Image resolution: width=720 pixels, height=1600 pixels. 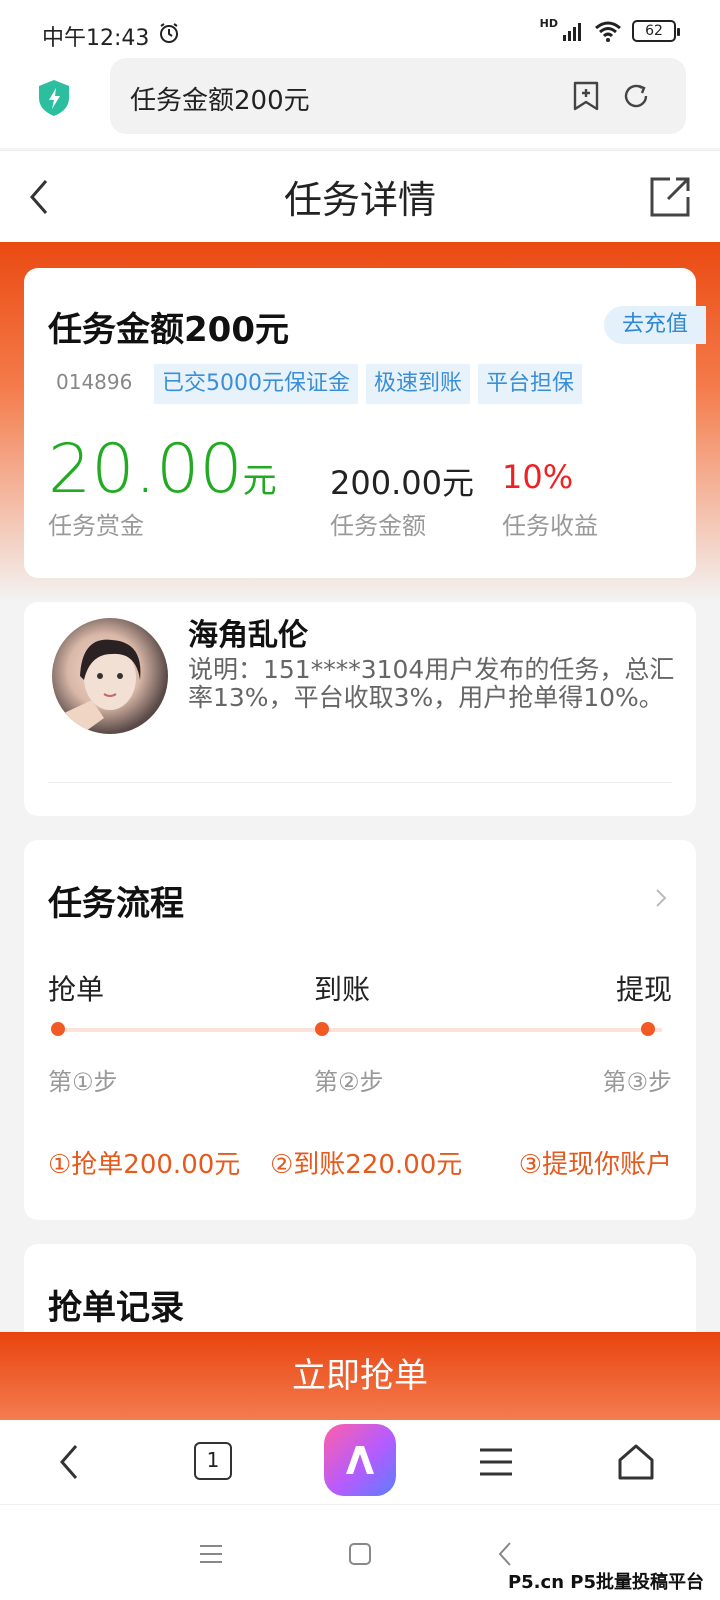 I want to click on bounty-amount: 20.00元, so click(x=162, y=469).